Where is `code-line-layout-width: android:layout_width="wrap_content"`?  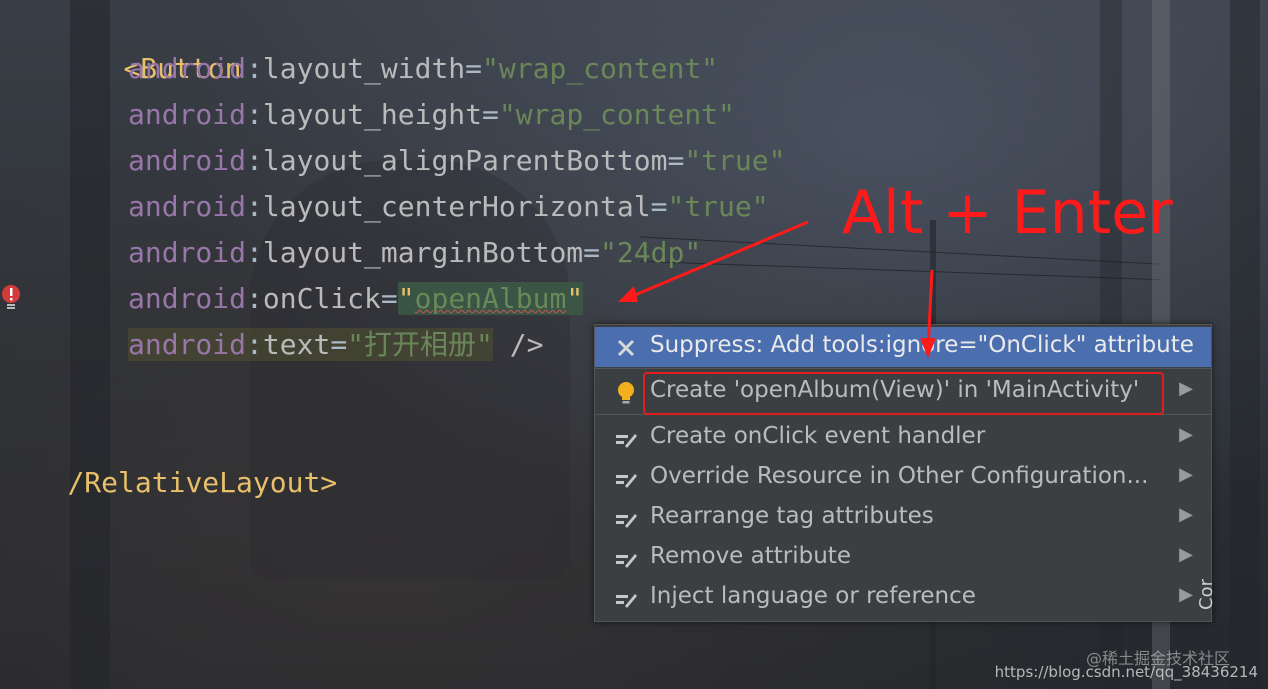
code-line-layout-width: android:layout_width="wrap_content" is located at coordinates (423, 68).